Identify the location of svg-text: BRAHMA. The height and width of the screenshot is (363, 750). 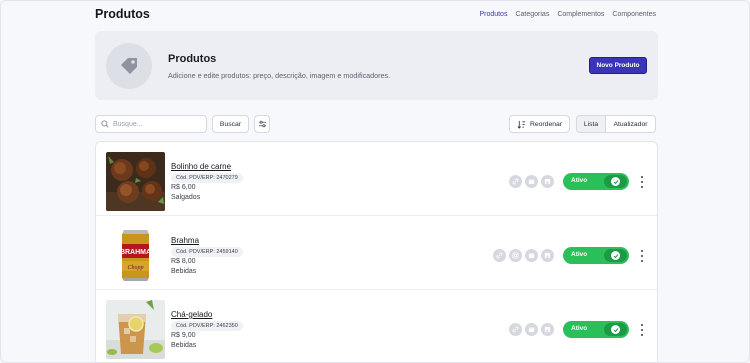
(135, 252).